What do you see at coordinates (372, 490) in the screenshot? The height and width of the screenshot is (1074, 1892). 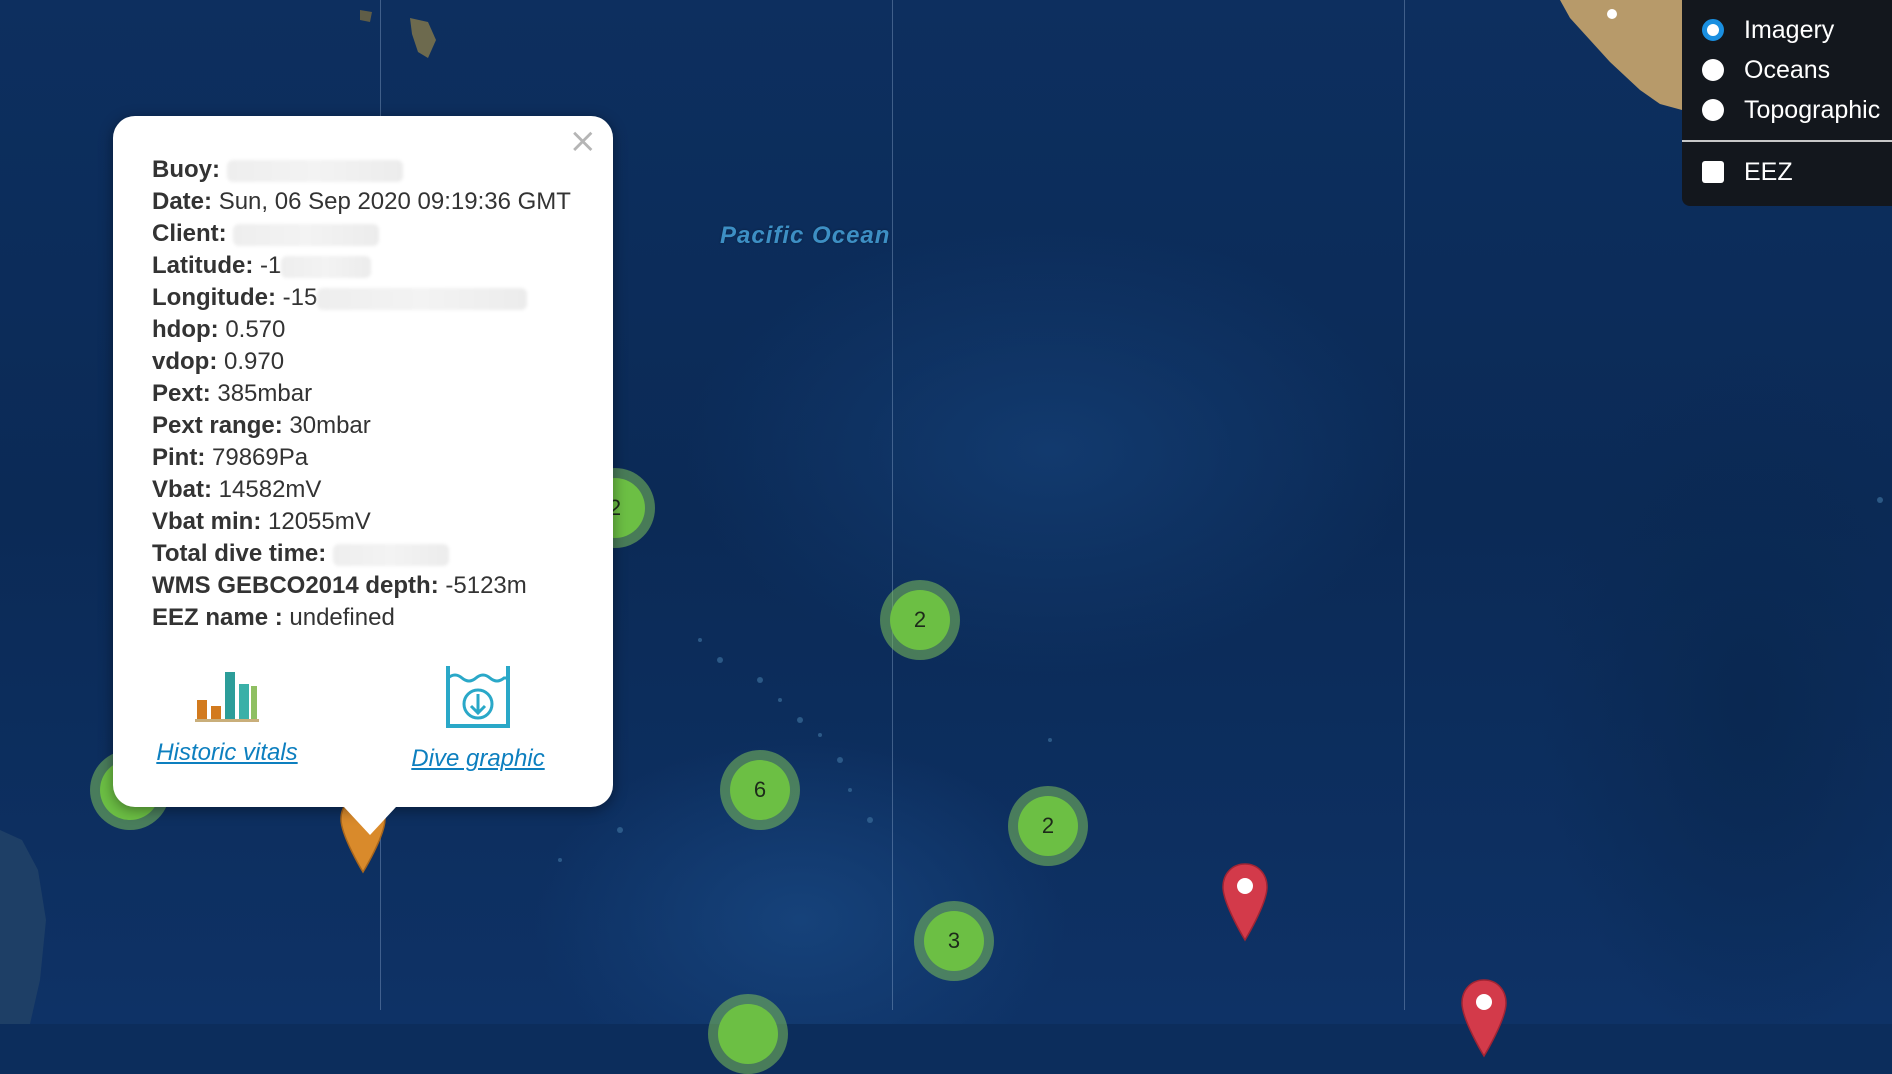 I see `field-vbat: Vbat: 14582mV` at bounding box center [372, 490].